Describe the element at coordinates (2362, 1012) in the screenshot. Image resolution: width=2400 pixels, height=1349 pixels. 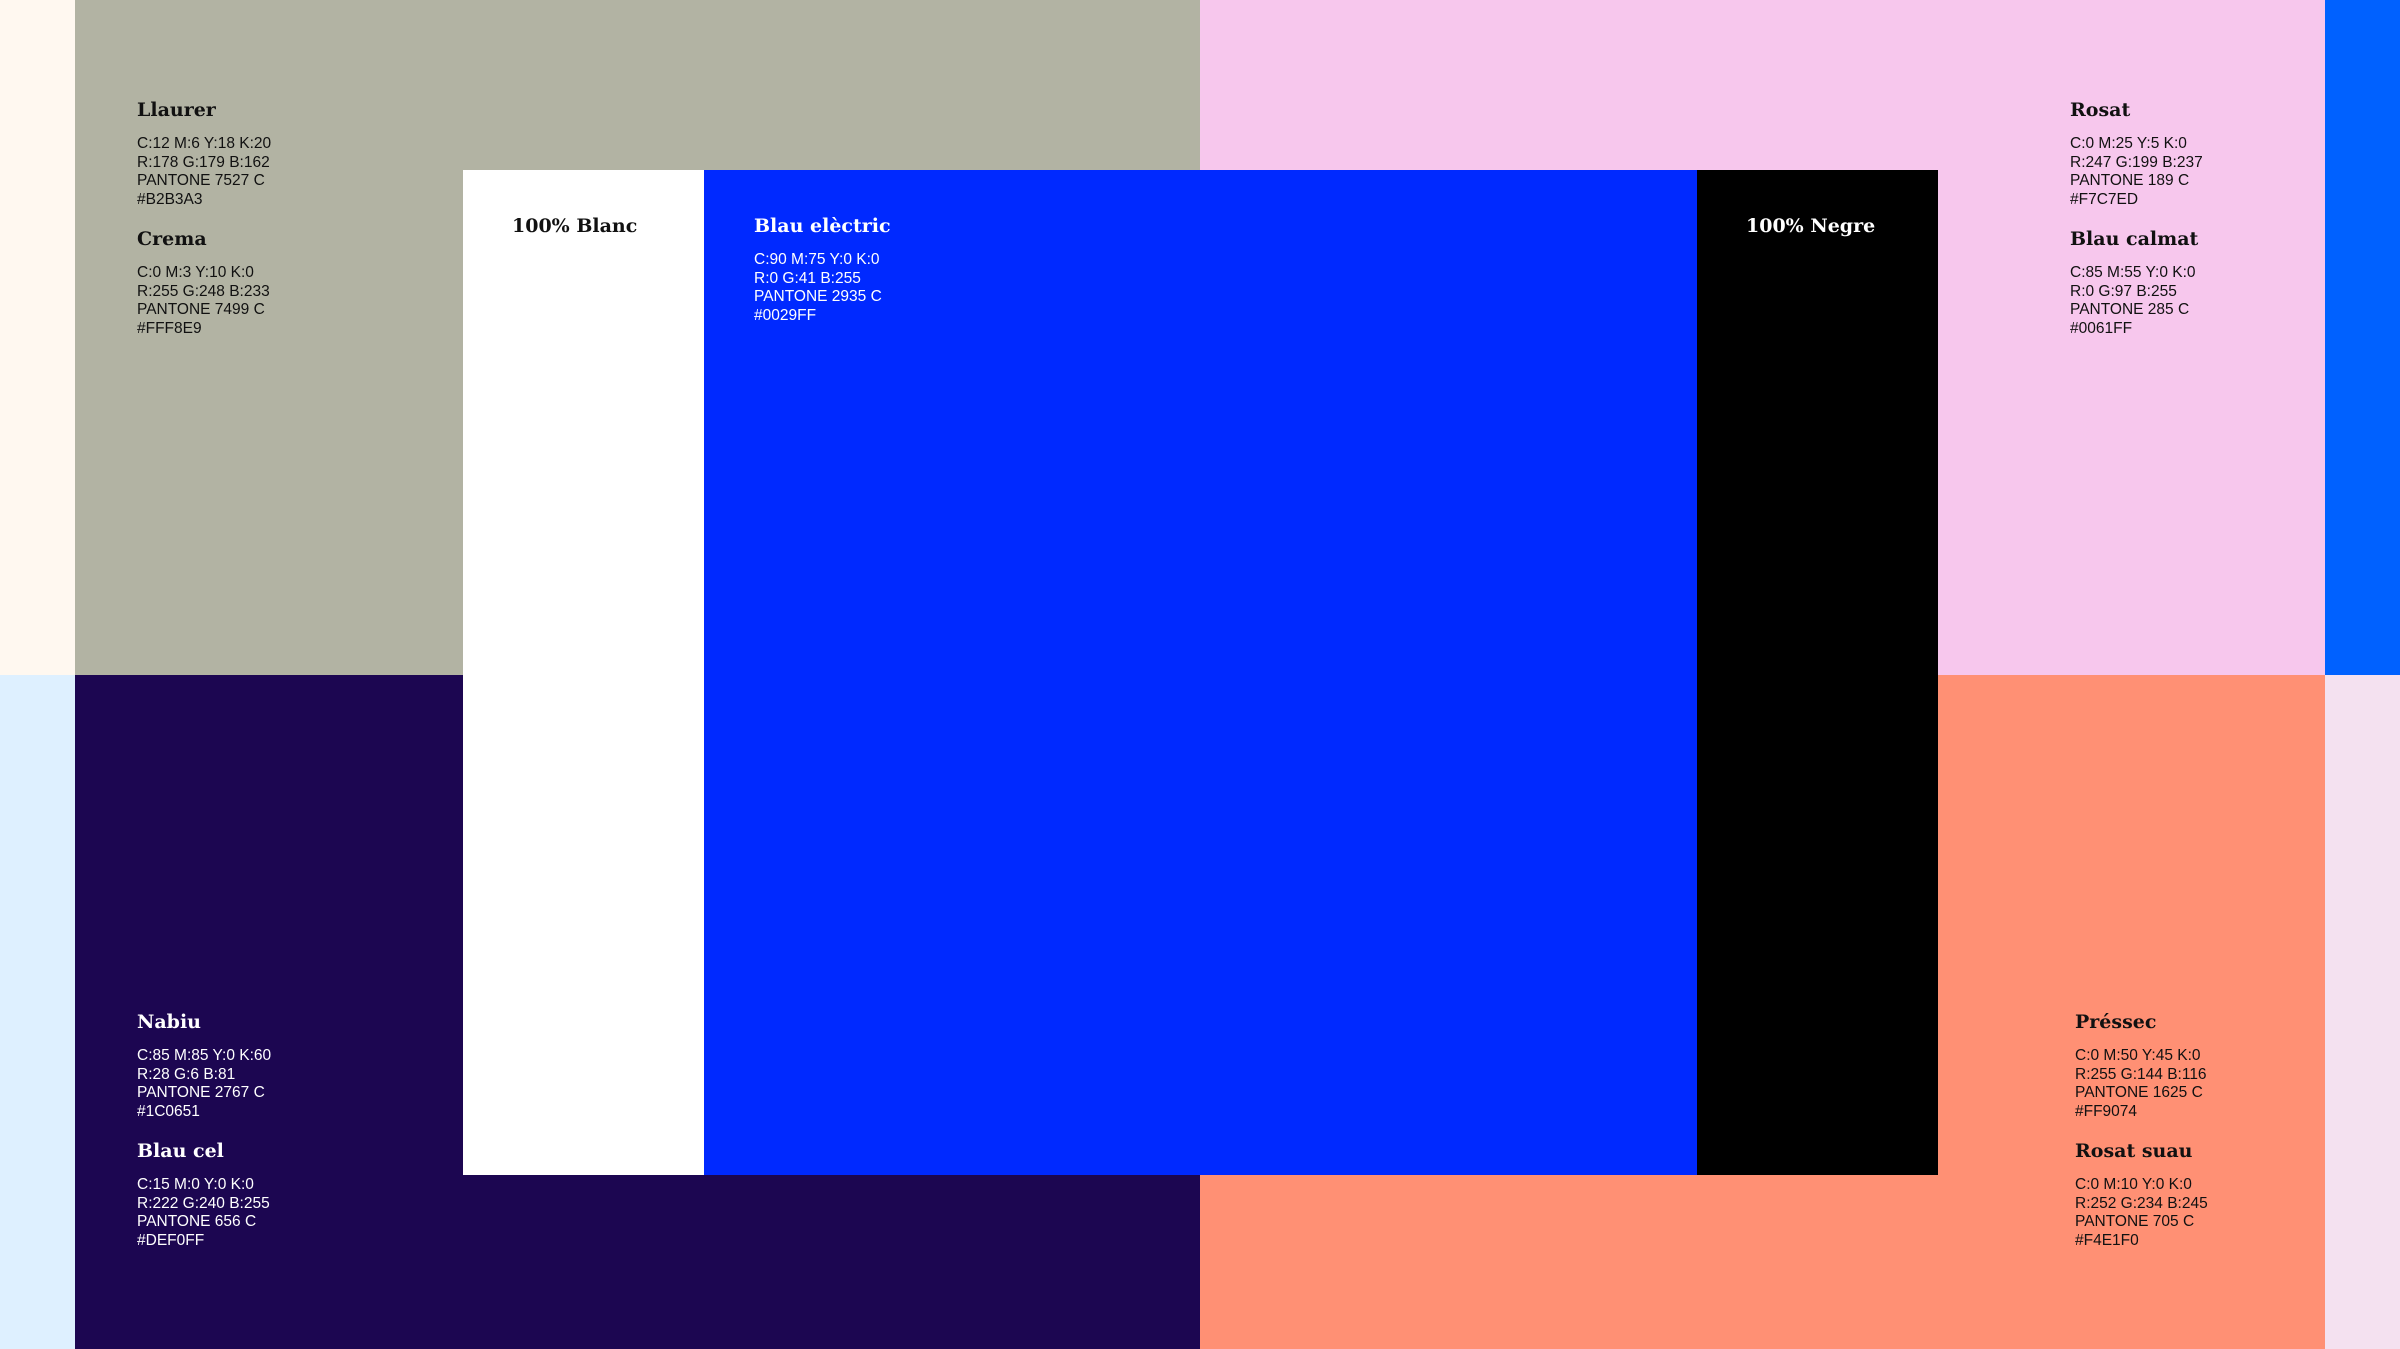
I see `rosat-suau-edge-block` at that location.